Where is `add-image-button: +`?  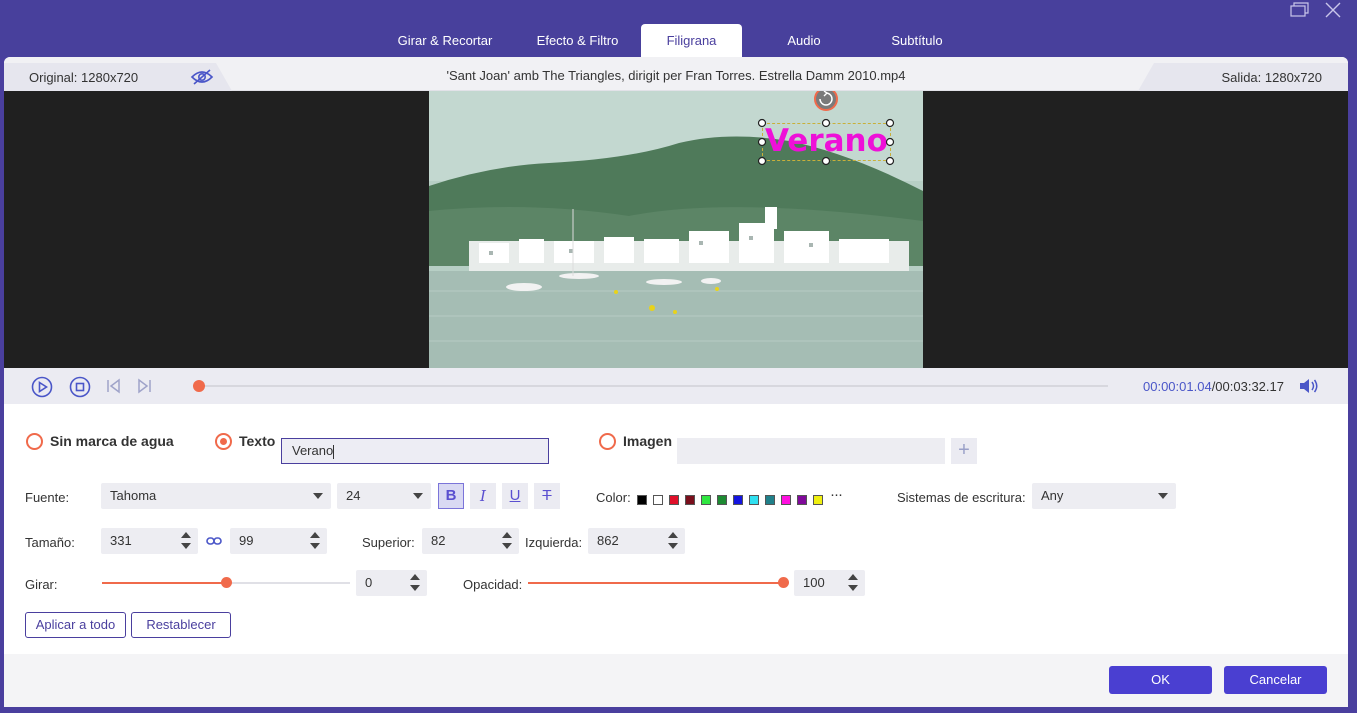
add-image-button: + is located at coordinates (964, 451).